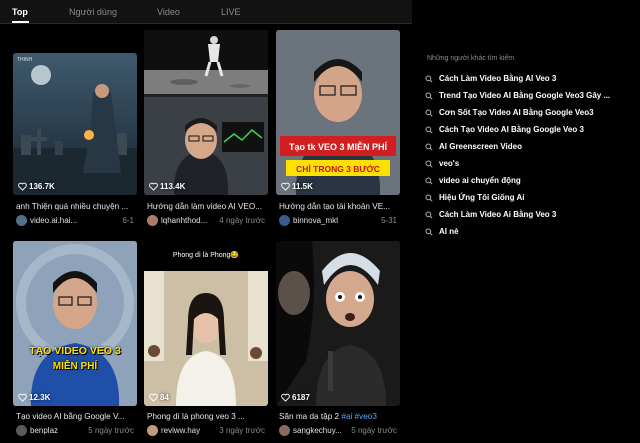 The width and height of the screenshot is (640, 443). I want to click on related-search-label: Cơn Sốt Tạo Video AI Bằng Google Veo3, so click(516, 112).